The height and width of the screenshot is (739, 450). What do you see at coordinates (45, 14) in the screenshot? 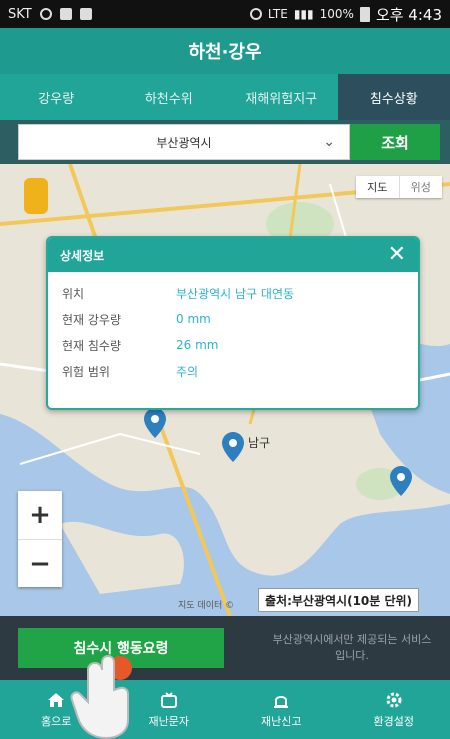
I see `usb-icon` at bounding box center [45, 14].